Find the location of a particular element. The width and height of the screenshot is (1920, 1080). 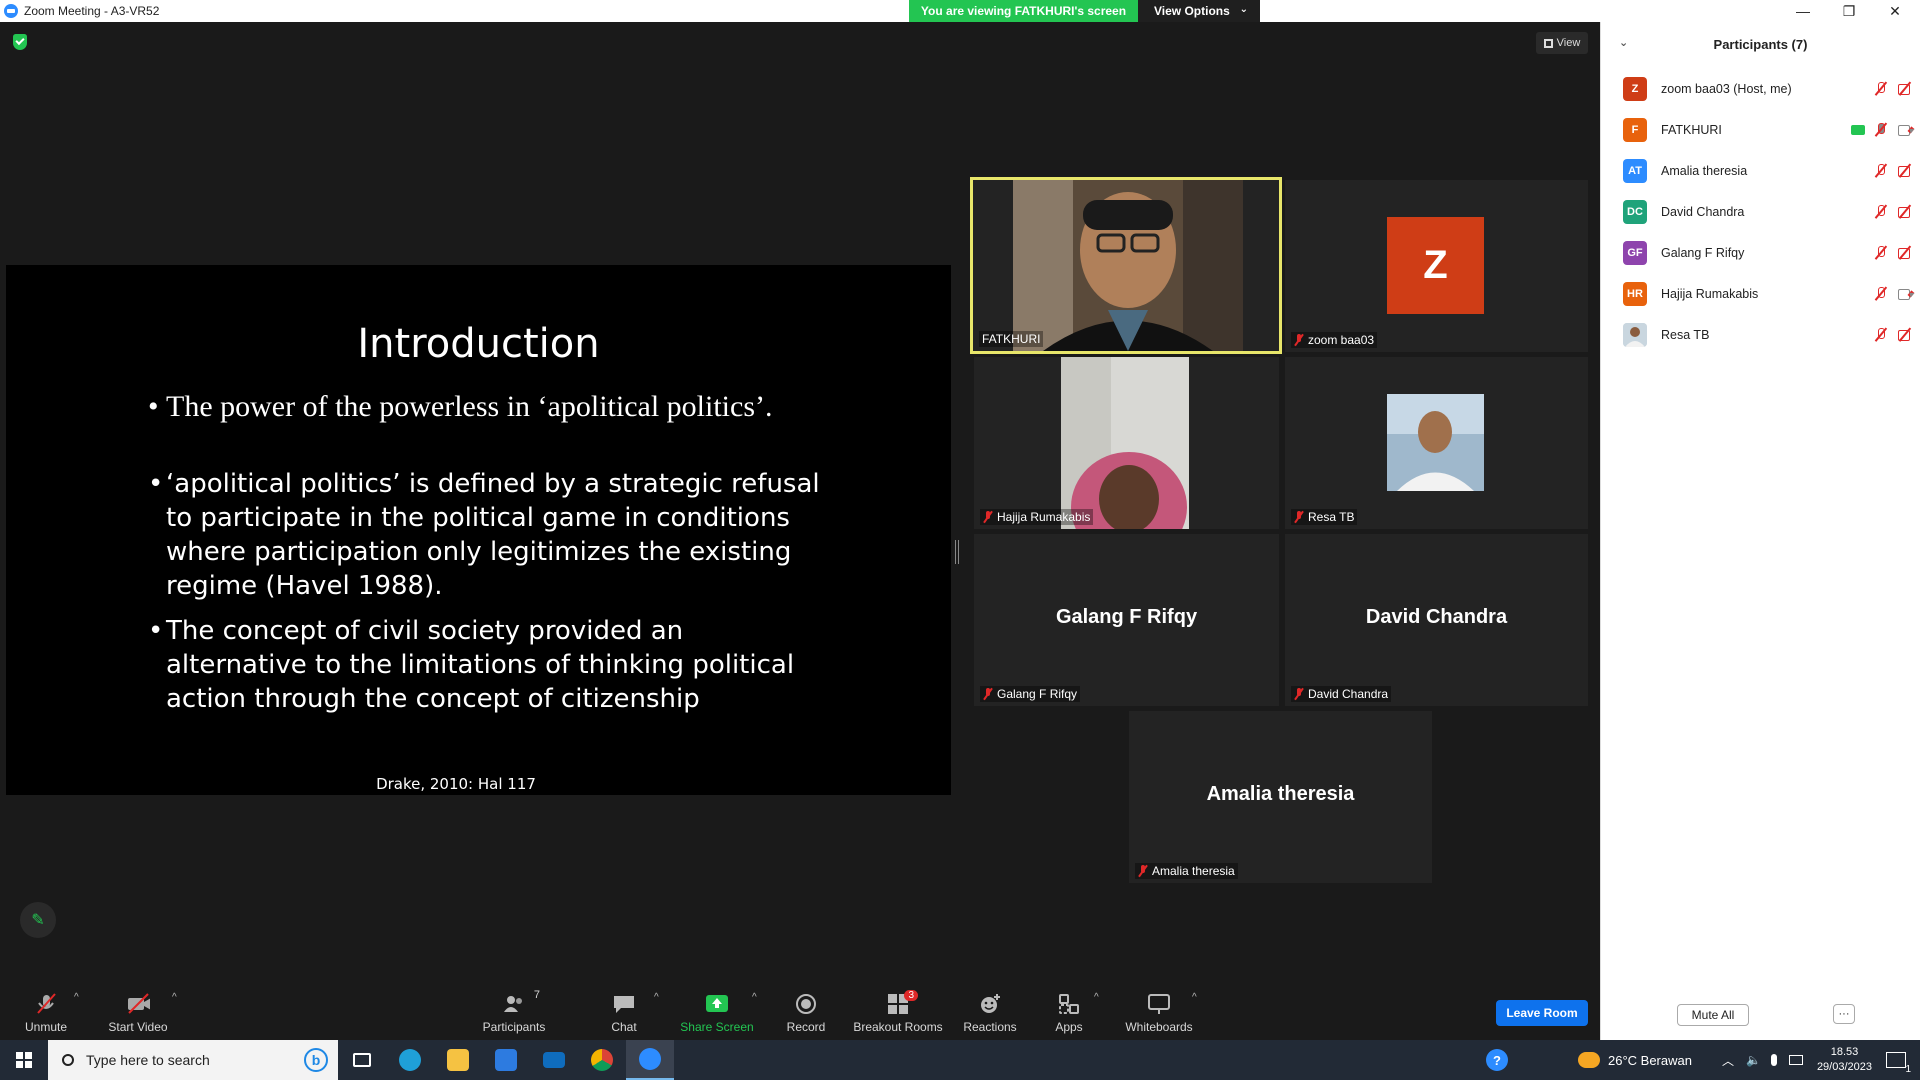

annotate-pen-icon: ✎ is located at coordinates (38, 920).